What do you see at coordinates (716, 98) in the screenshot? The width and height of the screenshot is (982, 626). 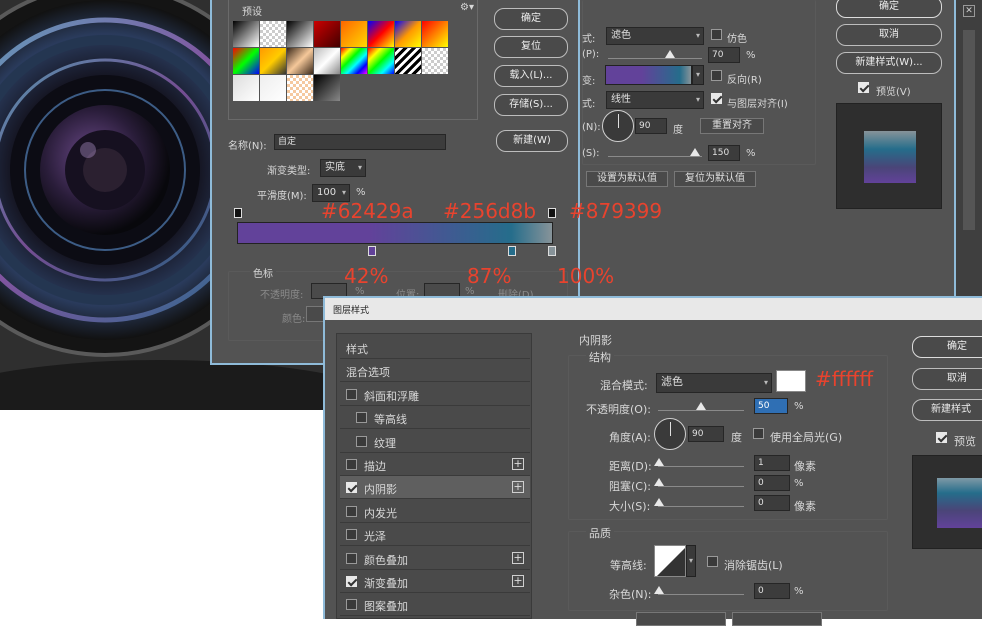 I see `align-layer-checkbox` at bounding box center [716, 98].